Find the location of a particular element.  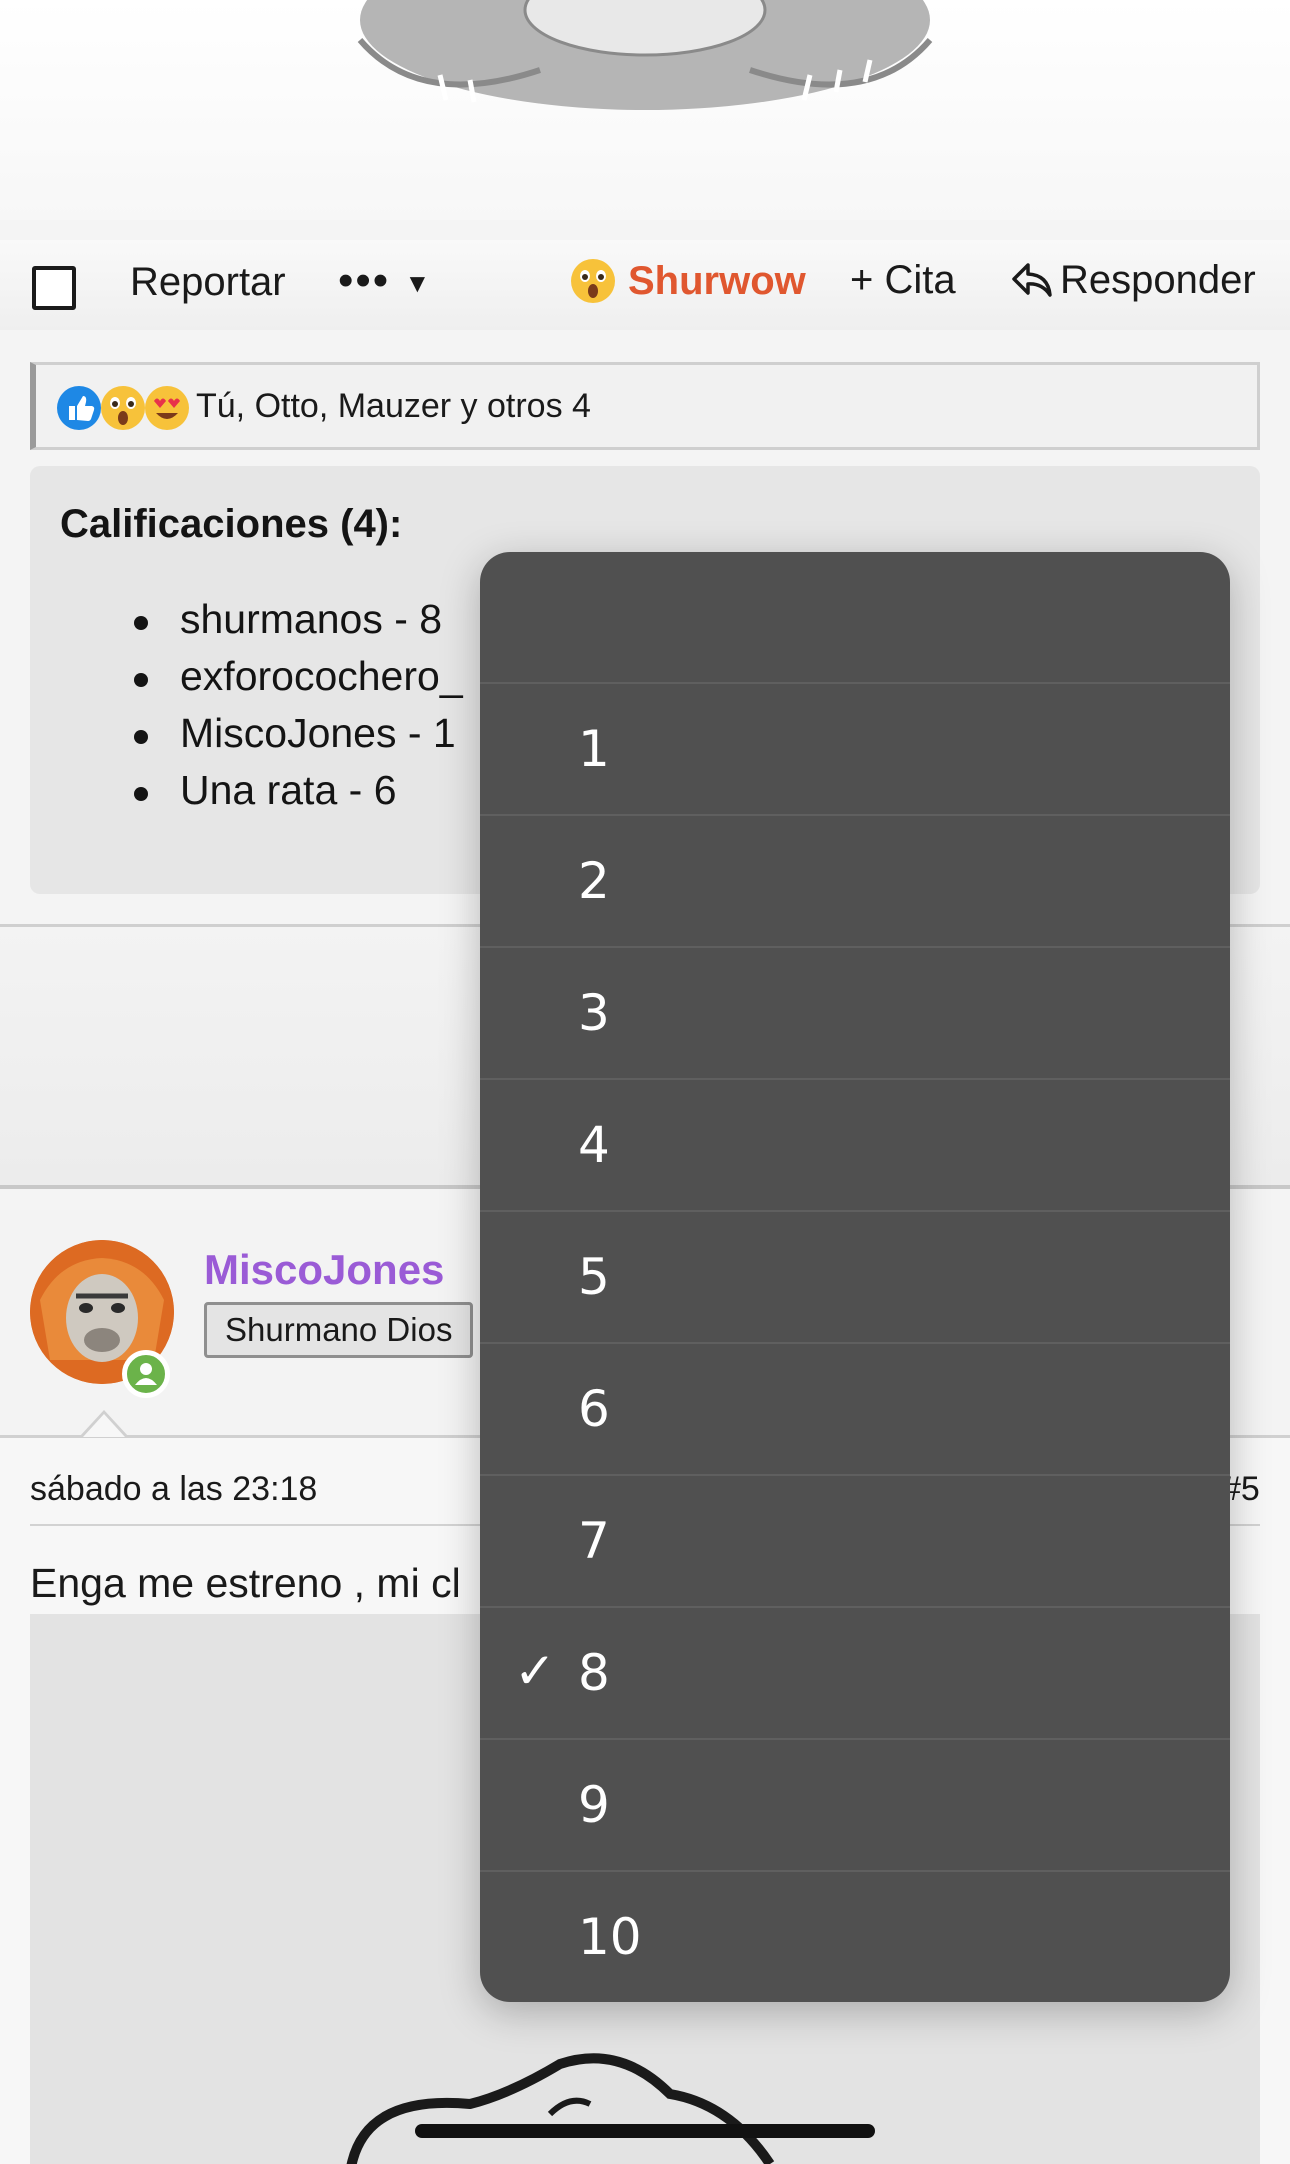

picker-option-label: 8 is located at coordinates (594, 1673).